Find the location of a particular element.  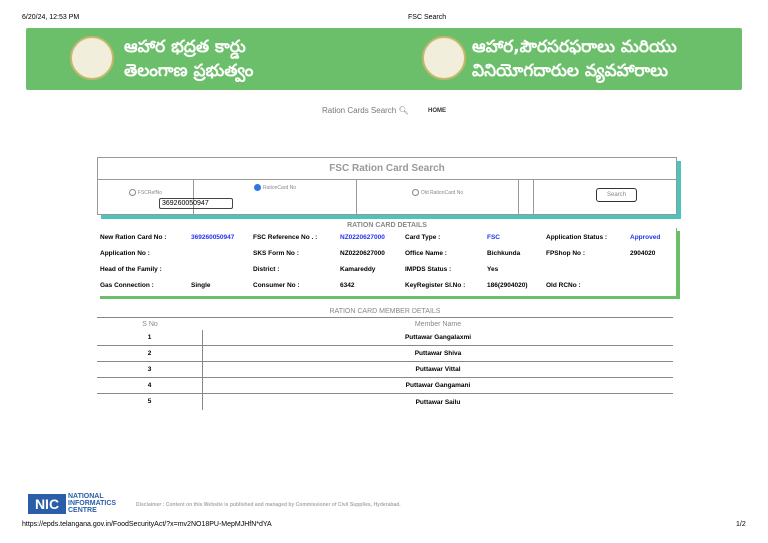

detail-label: Gas Connection : is located at coordinates (127, 285).